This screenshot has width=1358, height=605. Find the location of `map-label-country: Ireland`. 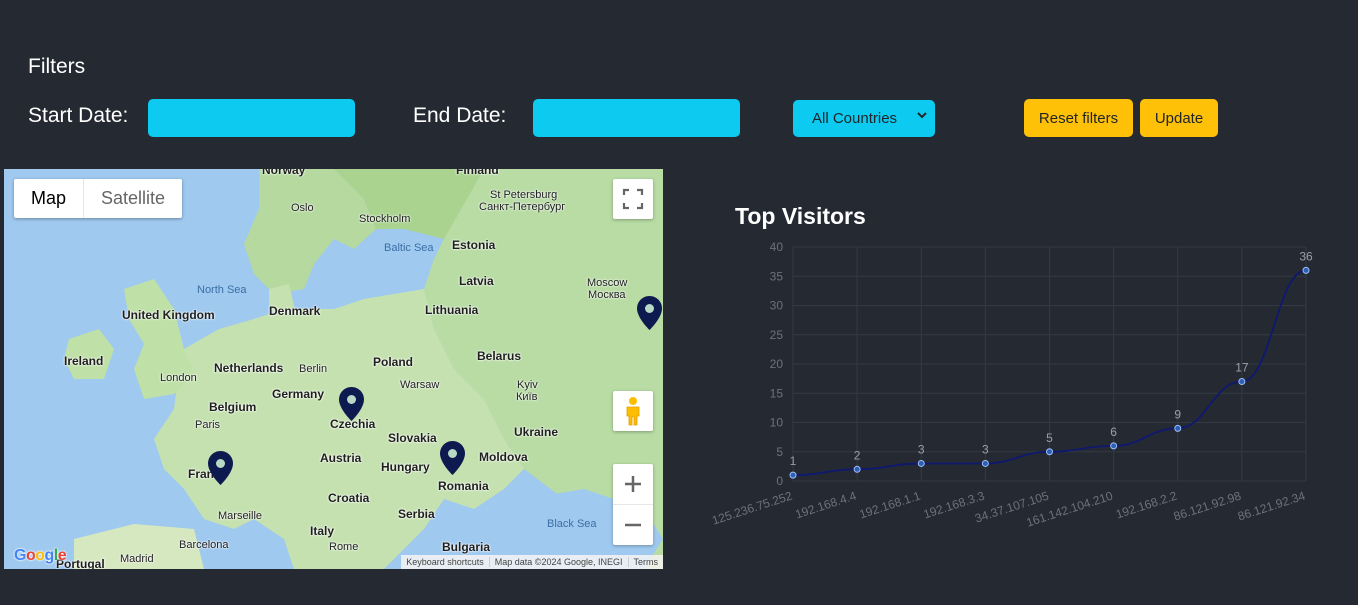

map-label-country: Ireland is located at coordinates (84, 361).